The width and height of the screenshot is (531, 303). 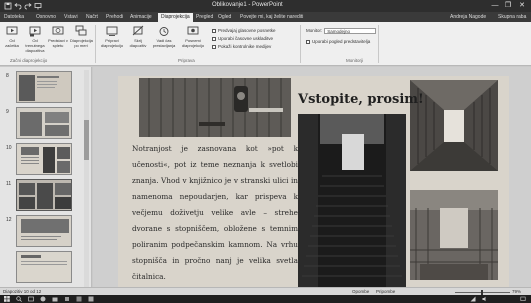 I want to click on tab-review: Pregled, so click(x=204, y=17).